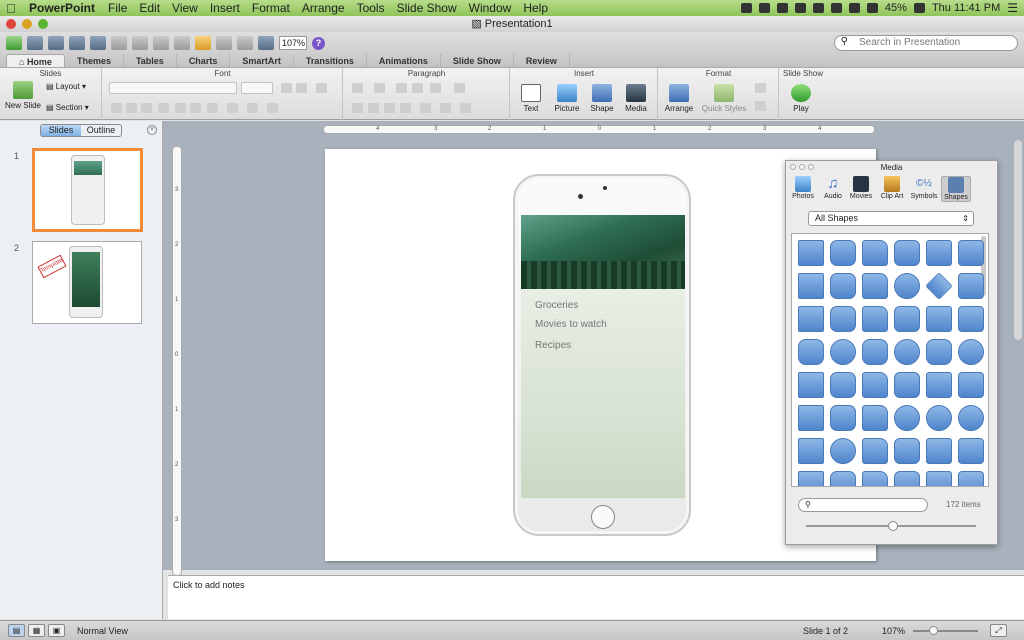 Image resolution: width=1024 pixels, height=640 pixels. I want to click on menu-help: Help, so click(535, 8).